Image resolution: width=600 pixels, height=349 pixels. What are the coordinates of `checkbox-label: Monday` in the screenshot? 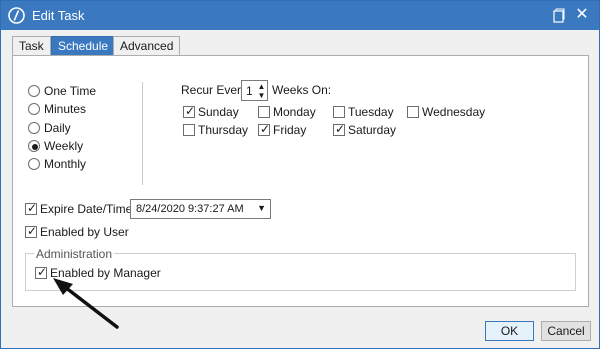 It's located at (294, 112).